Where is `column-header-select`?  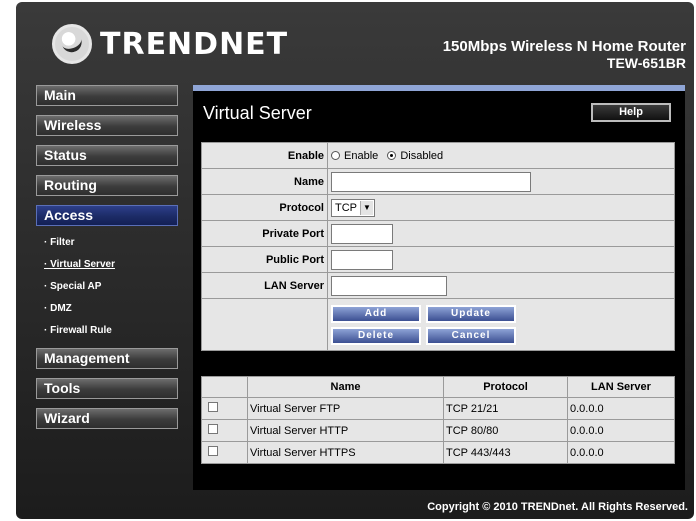
column-header-select is located at coordinates (224, 387).